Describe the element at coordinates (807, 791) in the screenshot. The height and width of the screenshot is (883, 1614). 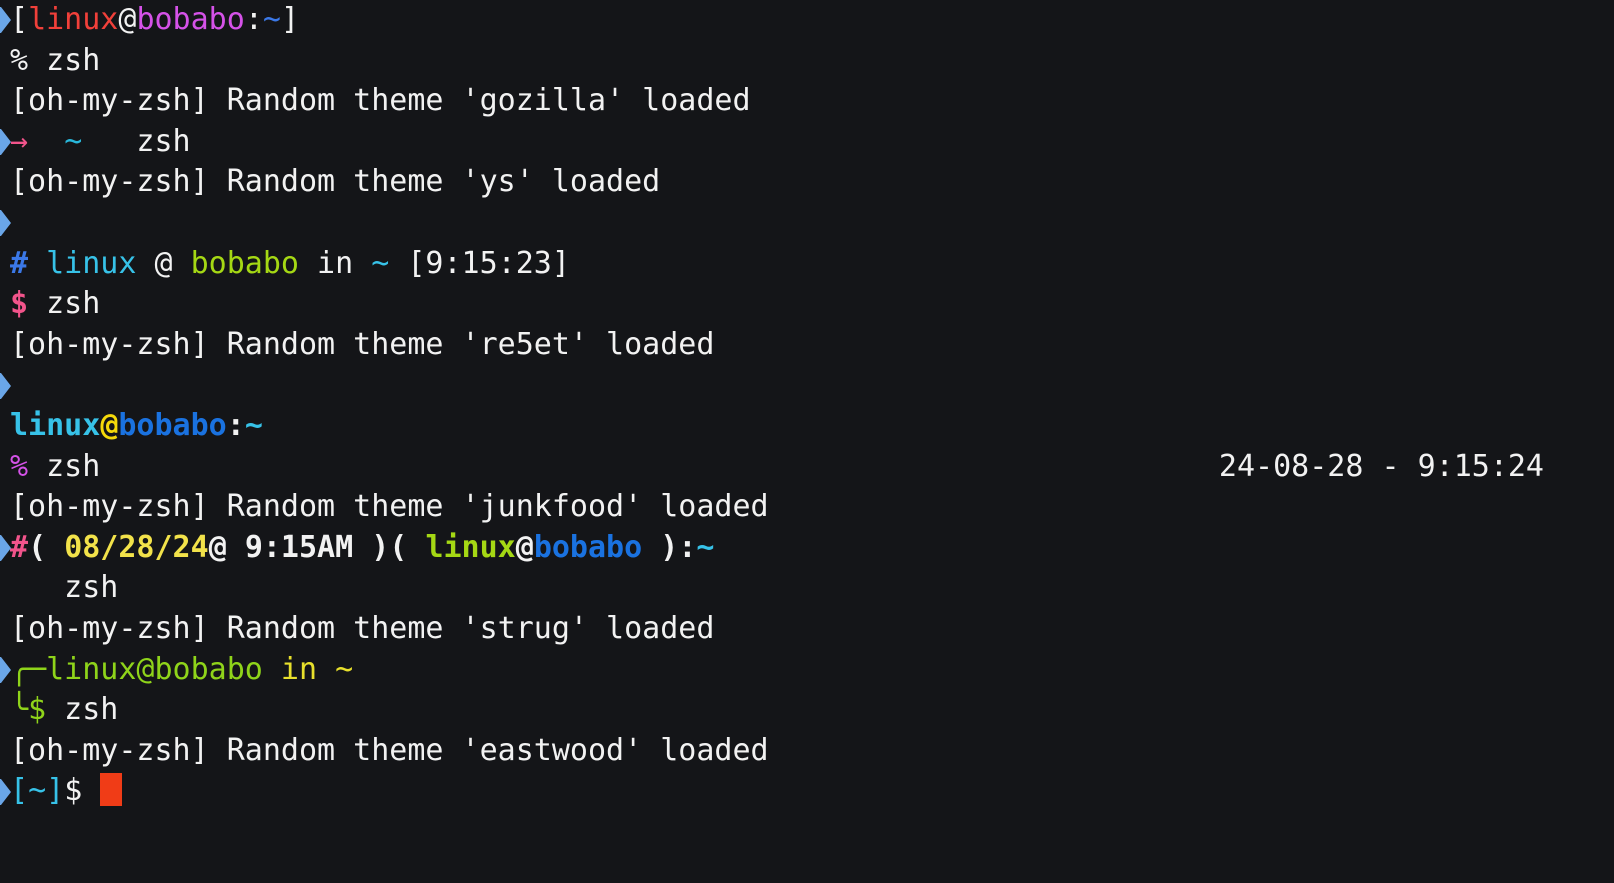
I see `terminal-line-prompt-eastwood: [~]$` at that location.